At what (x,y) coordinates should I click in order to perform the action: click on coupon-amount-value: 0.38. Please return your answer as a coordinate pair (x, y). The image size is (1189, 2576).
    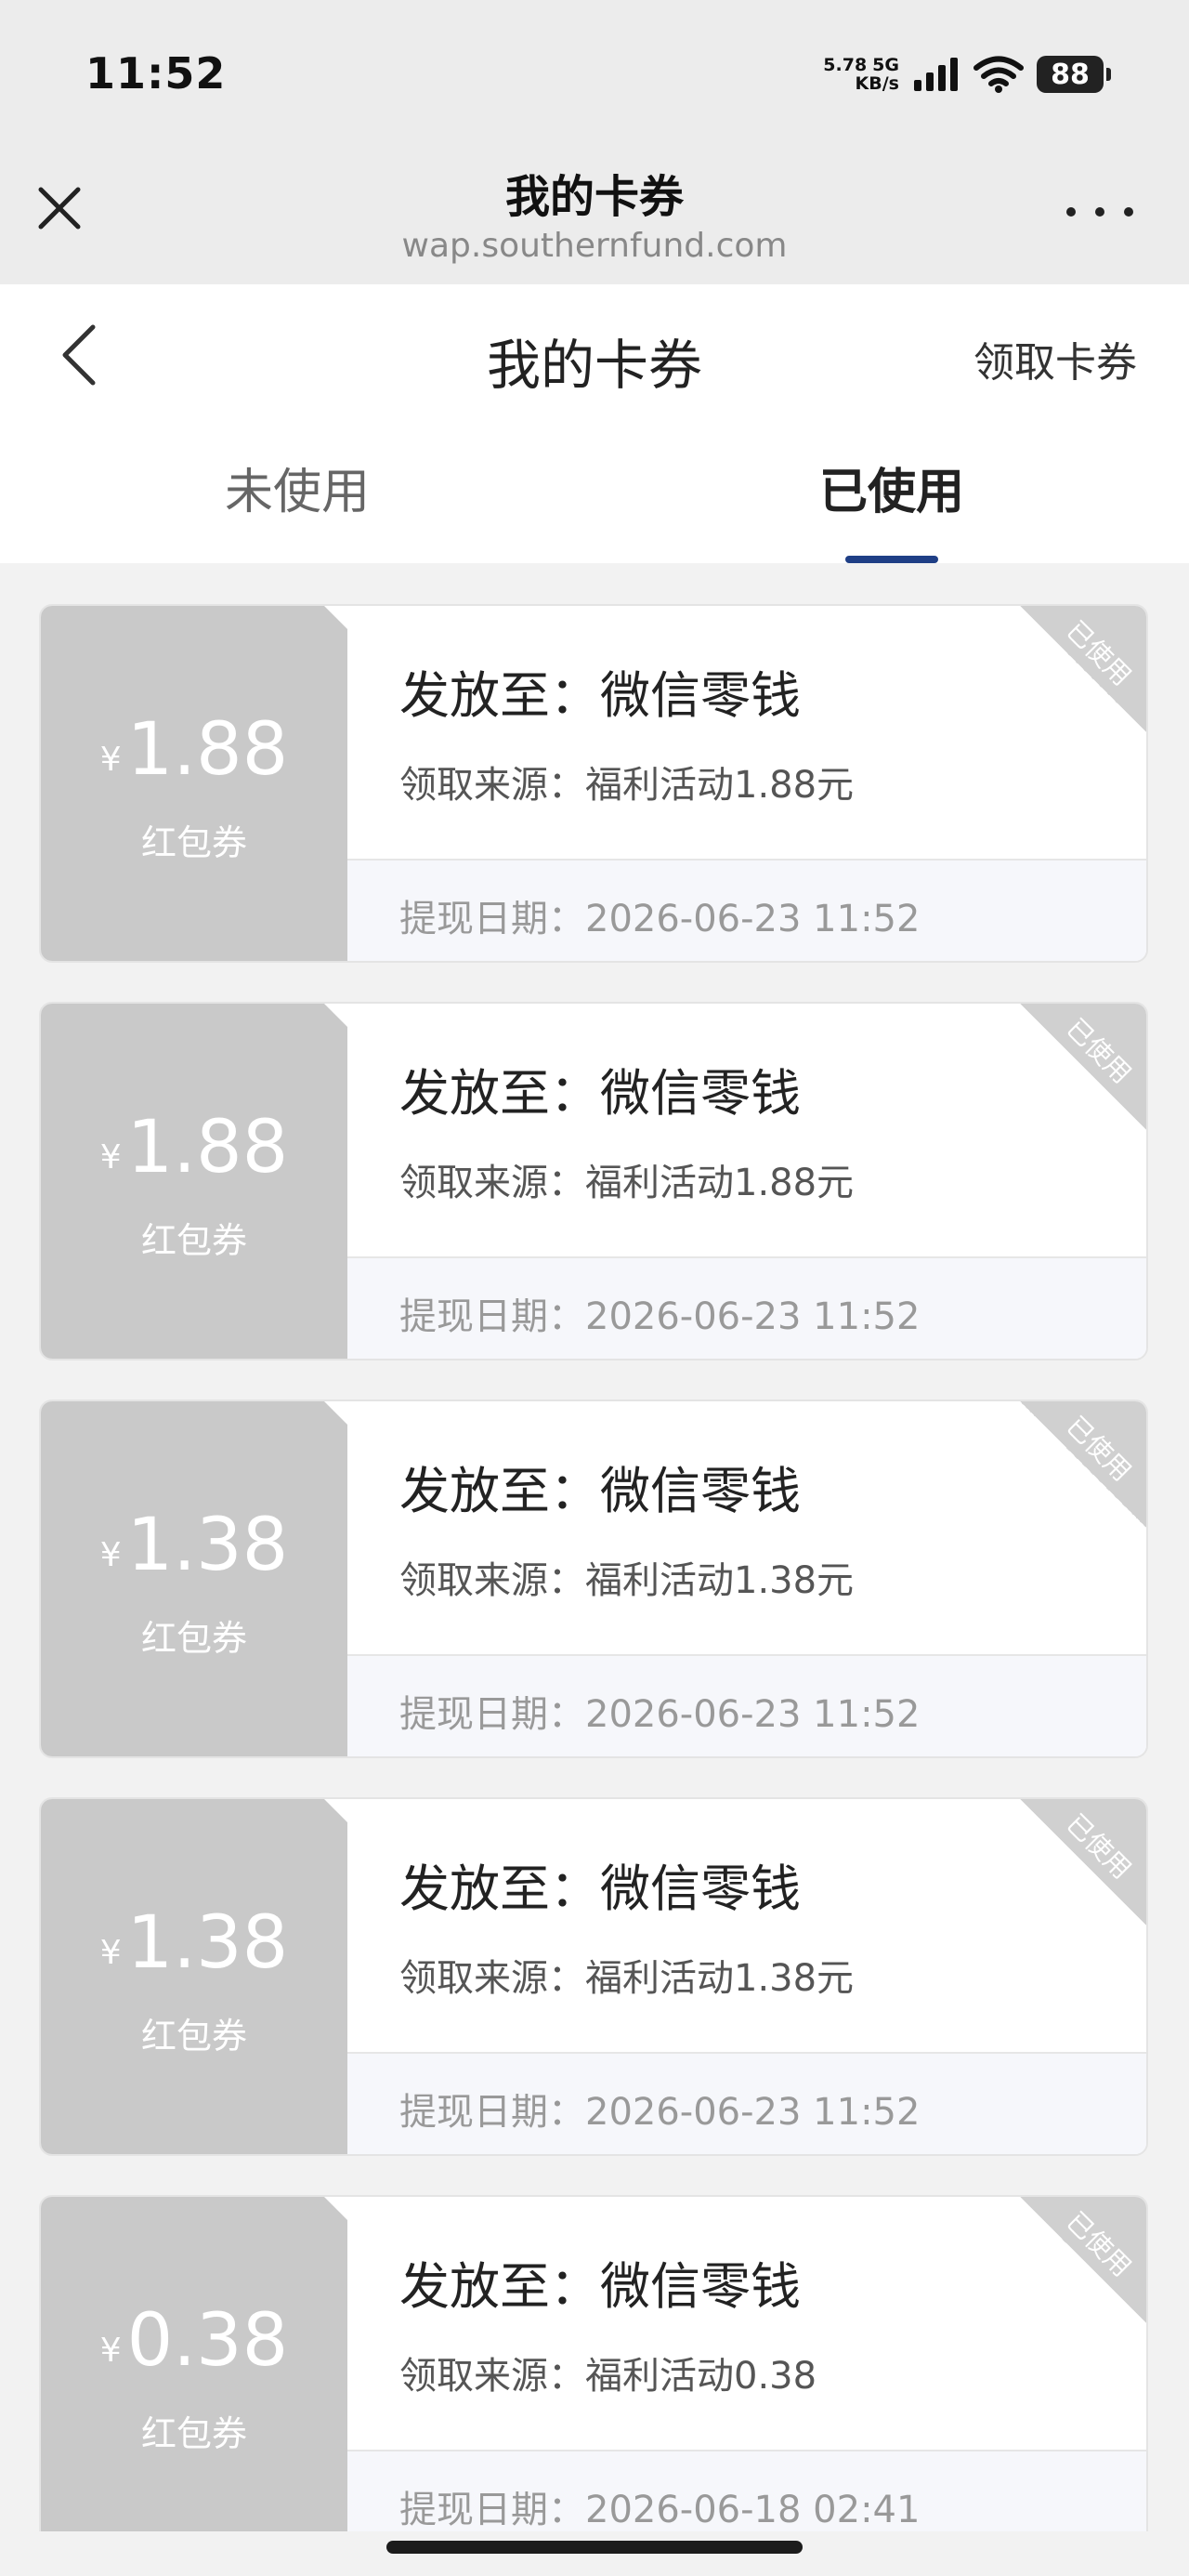
    Looking at the image, I should click on (207, 2341).